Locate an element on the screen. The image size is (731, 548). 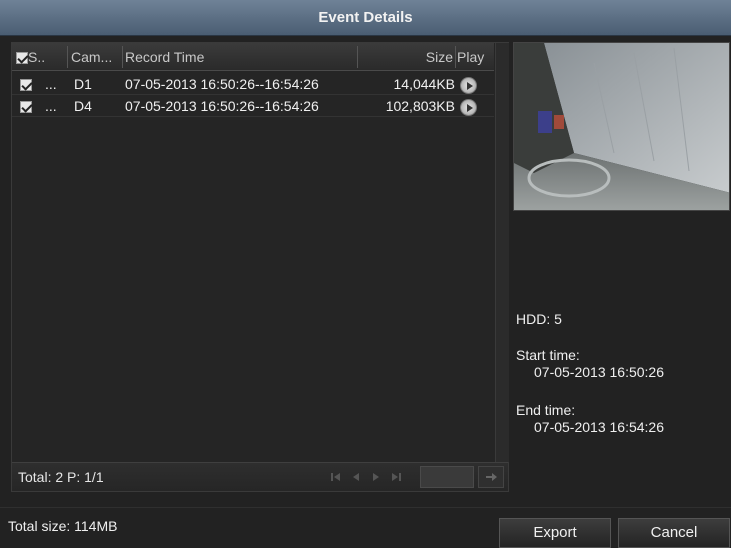
end-time-value: 07-05-2013 16:54:26 is located at coordinates (599, 427).